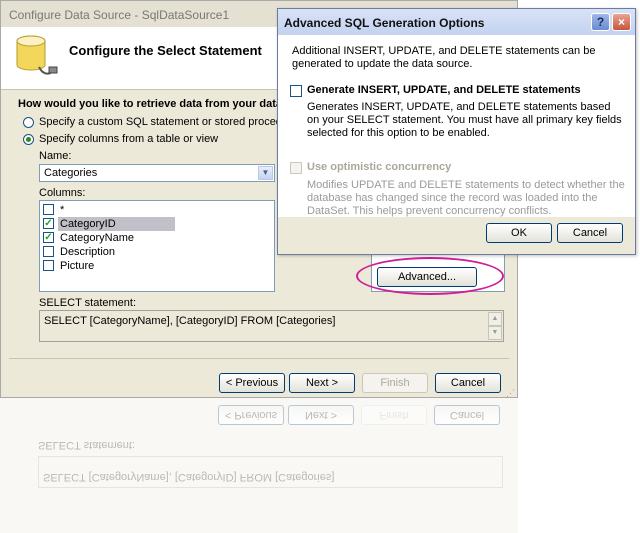 The image size is (640, 533). What do you see at coordinates (157, 173) in the screenshot?
I see `table-name-dropdown: Categories ▼` at bounding box center [157, 173].